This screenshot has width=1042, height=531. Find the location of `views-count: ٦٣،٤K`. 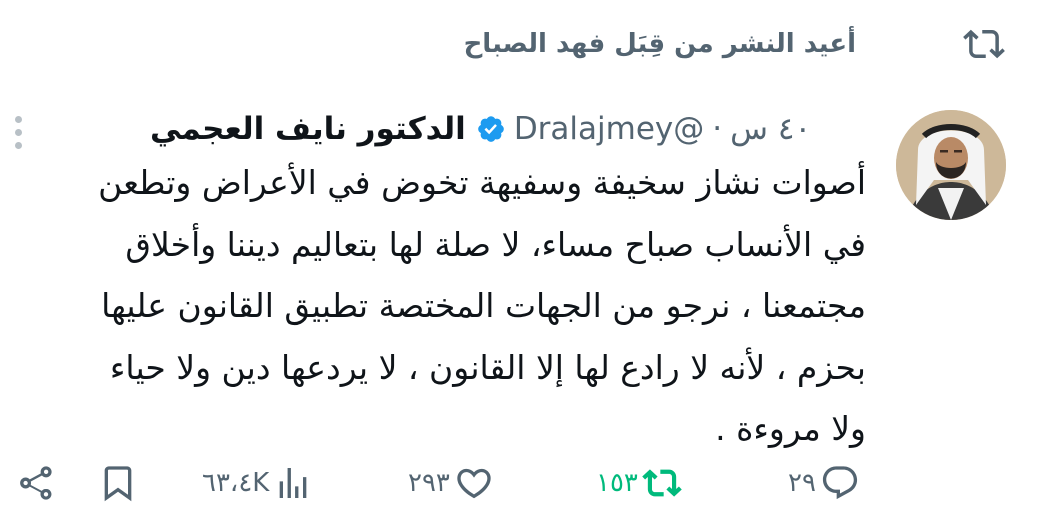

views-count: ٦٣،٤K is located at coordinates (236, 483).